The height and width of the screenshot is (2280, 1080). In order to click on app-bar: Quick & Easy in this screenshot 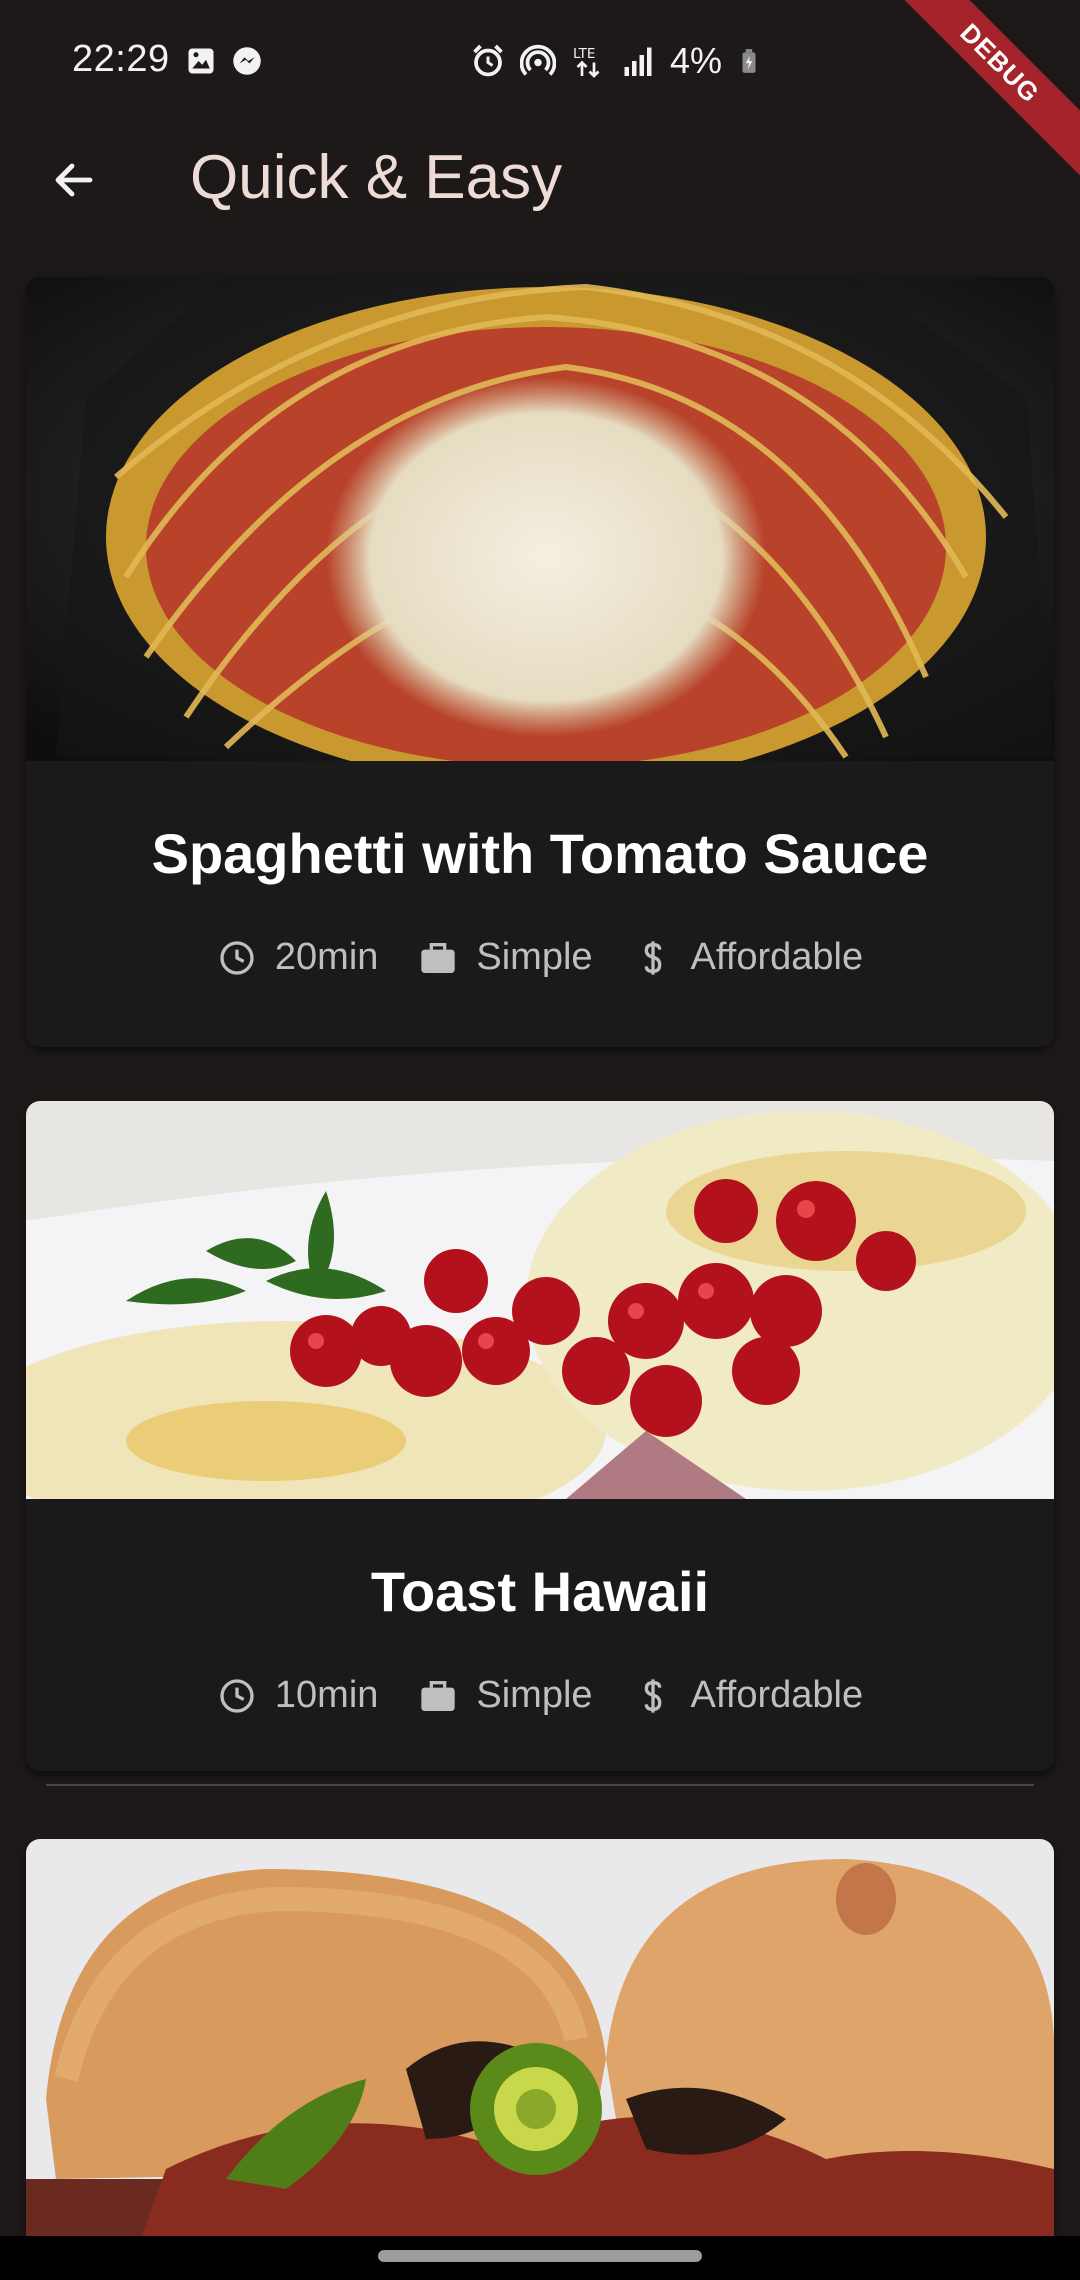, I will do `click(540, 185)`.